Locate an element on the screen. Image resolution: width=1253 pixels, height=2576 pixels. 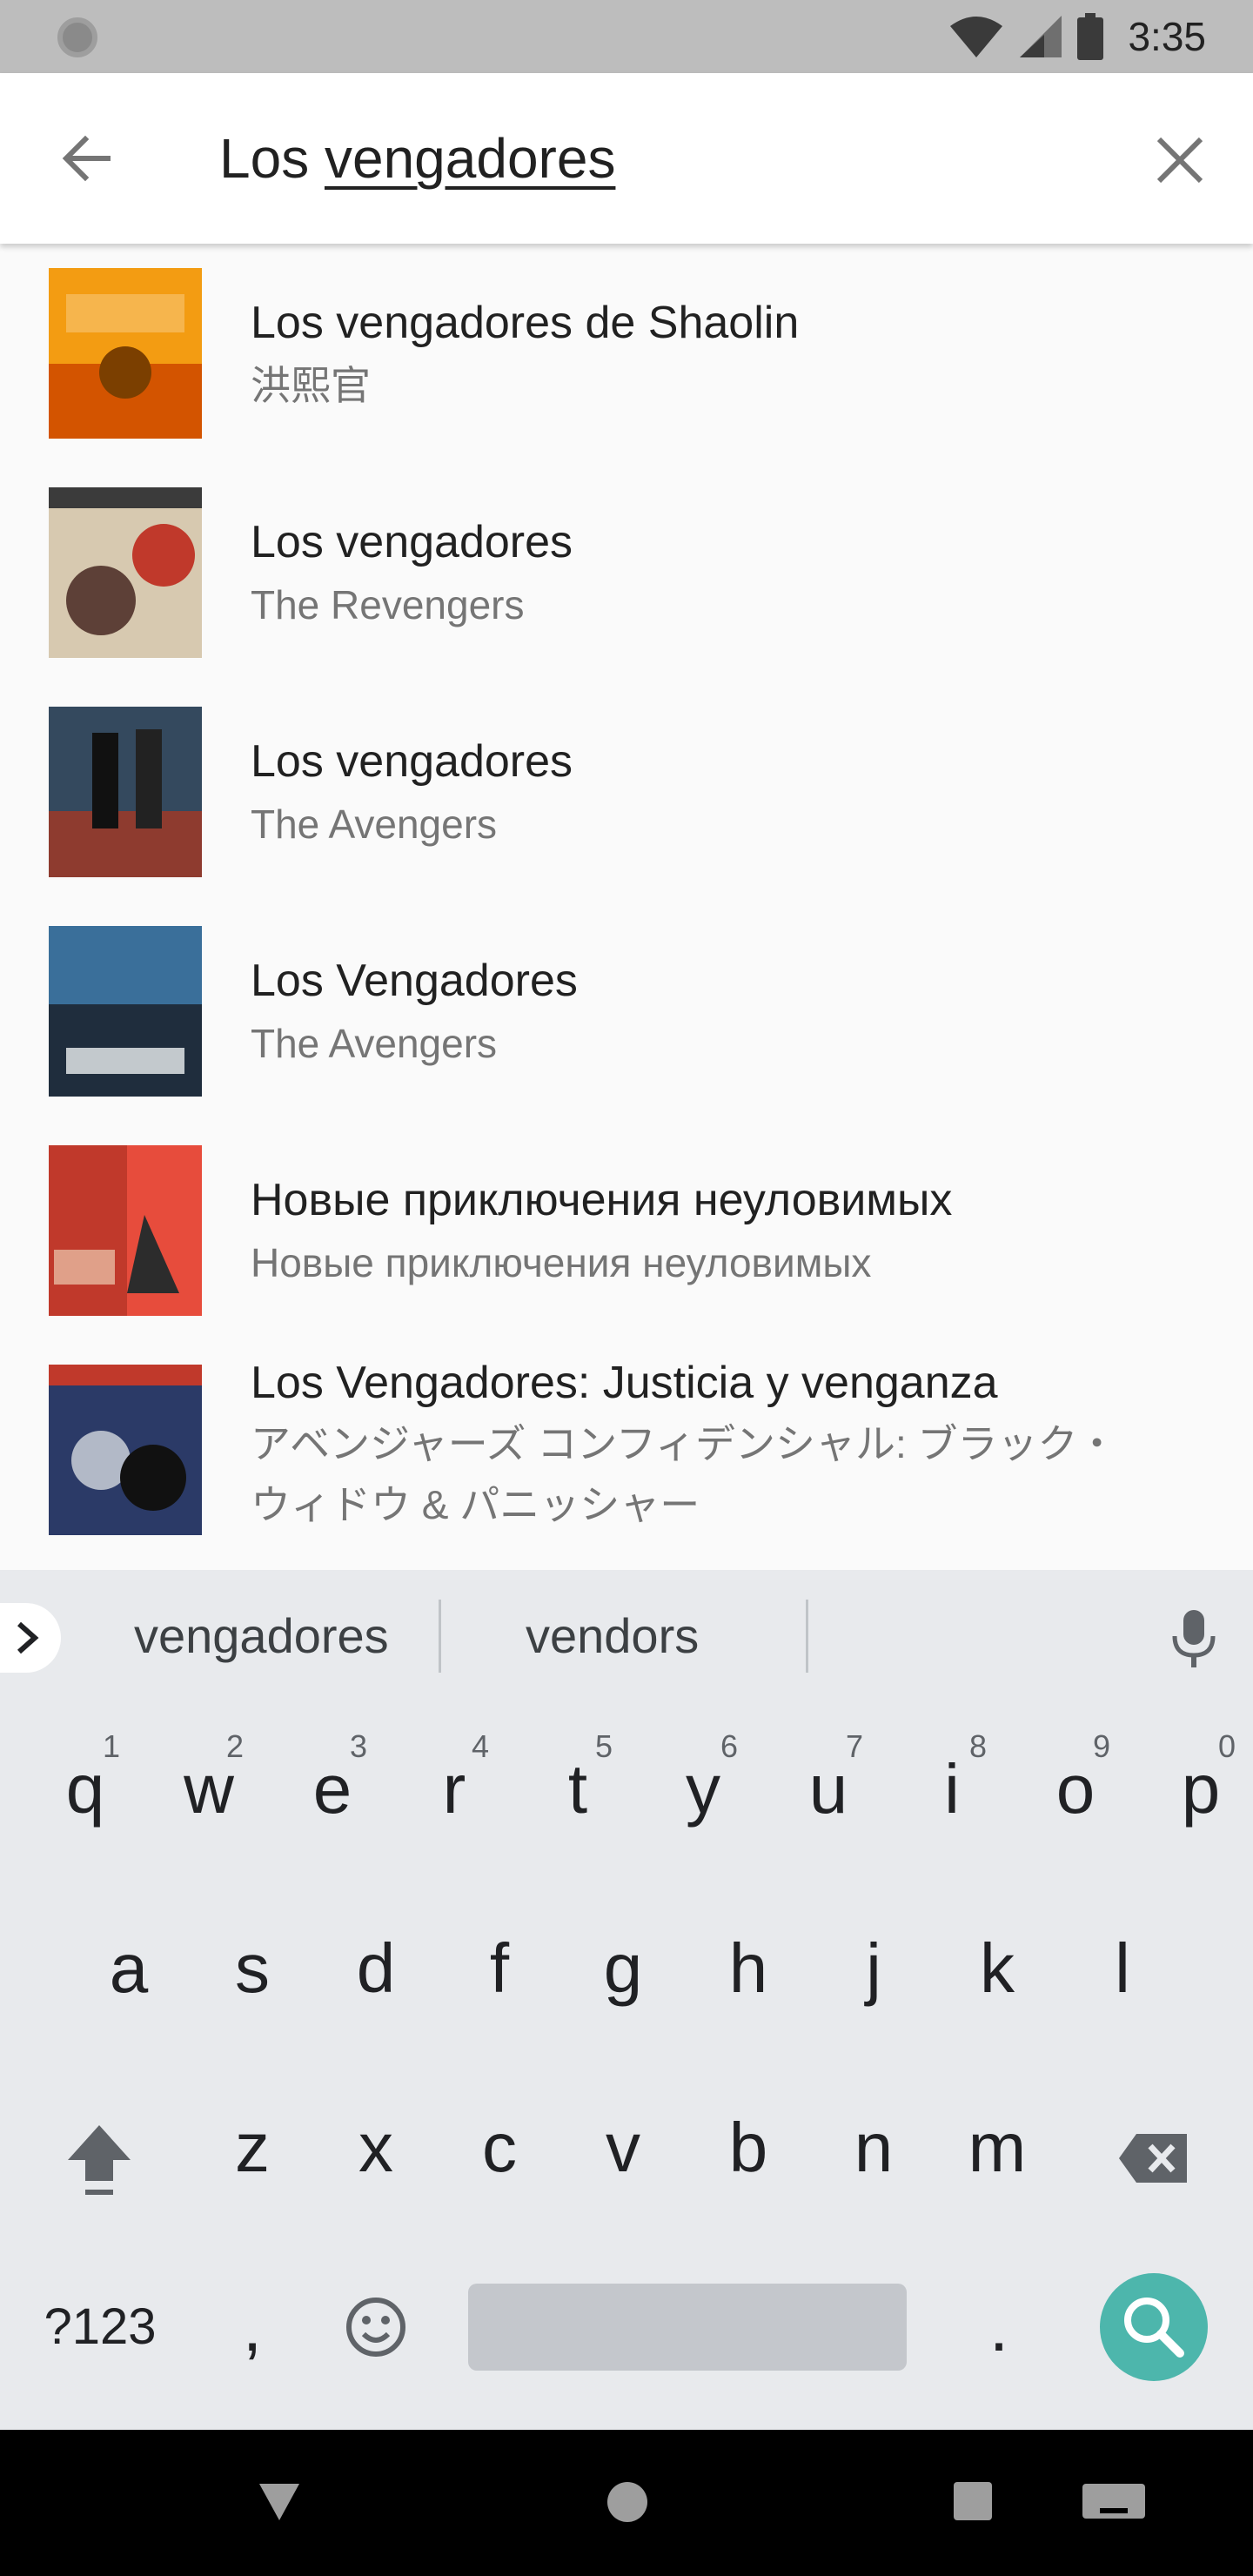
key-b: b is located at coordinates (748, 2147).